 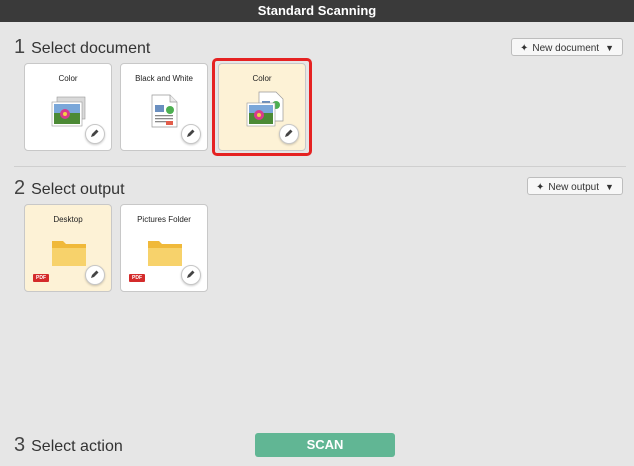 What do you see at coordinates (20, 445) in the screenshot?
I see `step-number: 3` at bounding box center [20, 445].